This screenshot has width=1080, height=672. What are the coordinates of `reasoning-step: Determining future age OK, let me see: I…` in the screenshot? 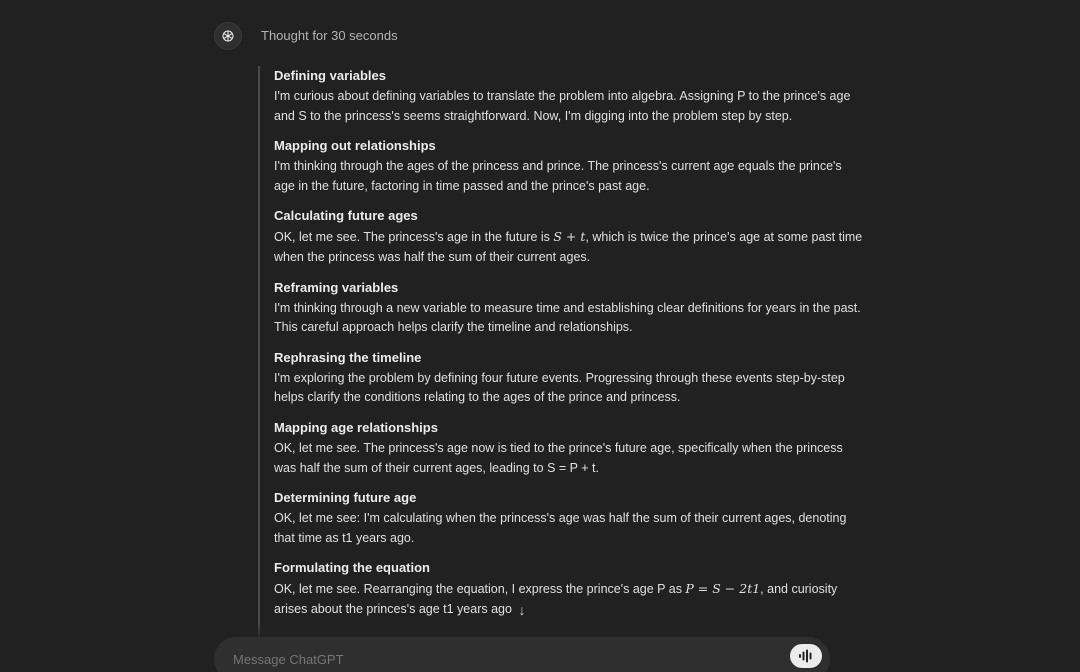 It's located at (569, 518).